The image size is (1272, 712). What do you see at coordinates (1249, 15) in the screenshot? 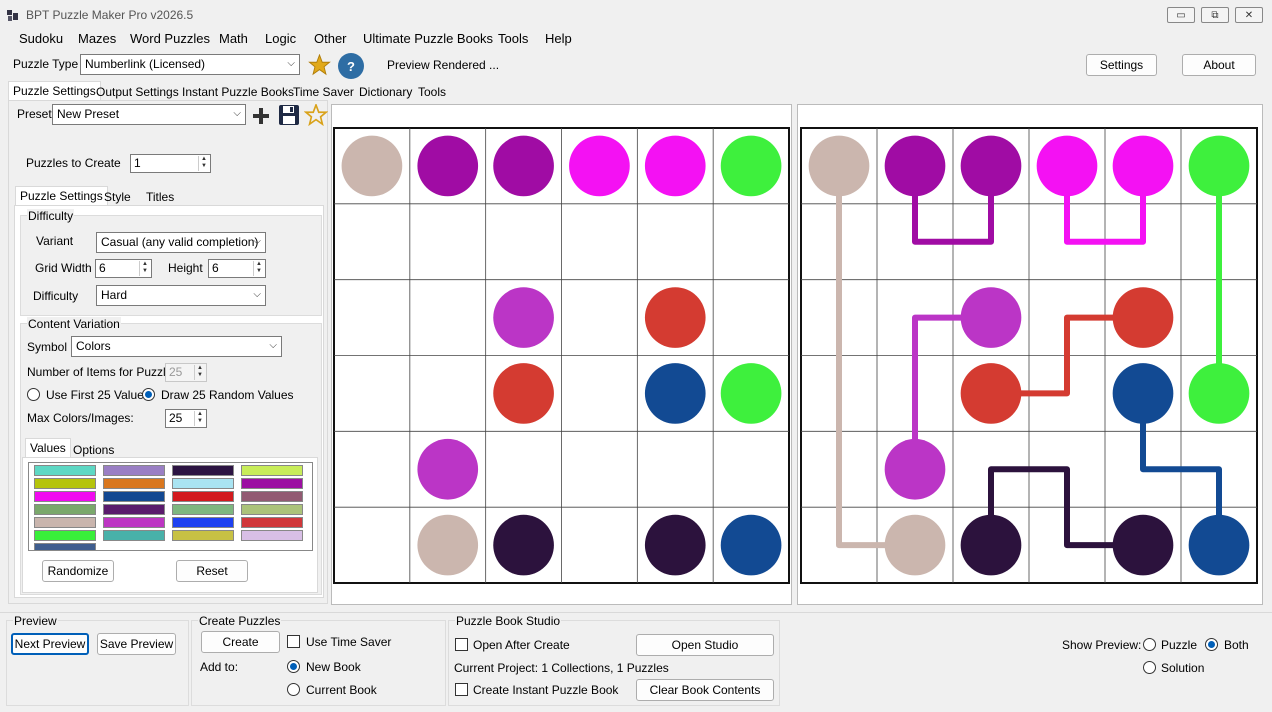
I see `close-button: ✕` at bounding box center [1249, 15].